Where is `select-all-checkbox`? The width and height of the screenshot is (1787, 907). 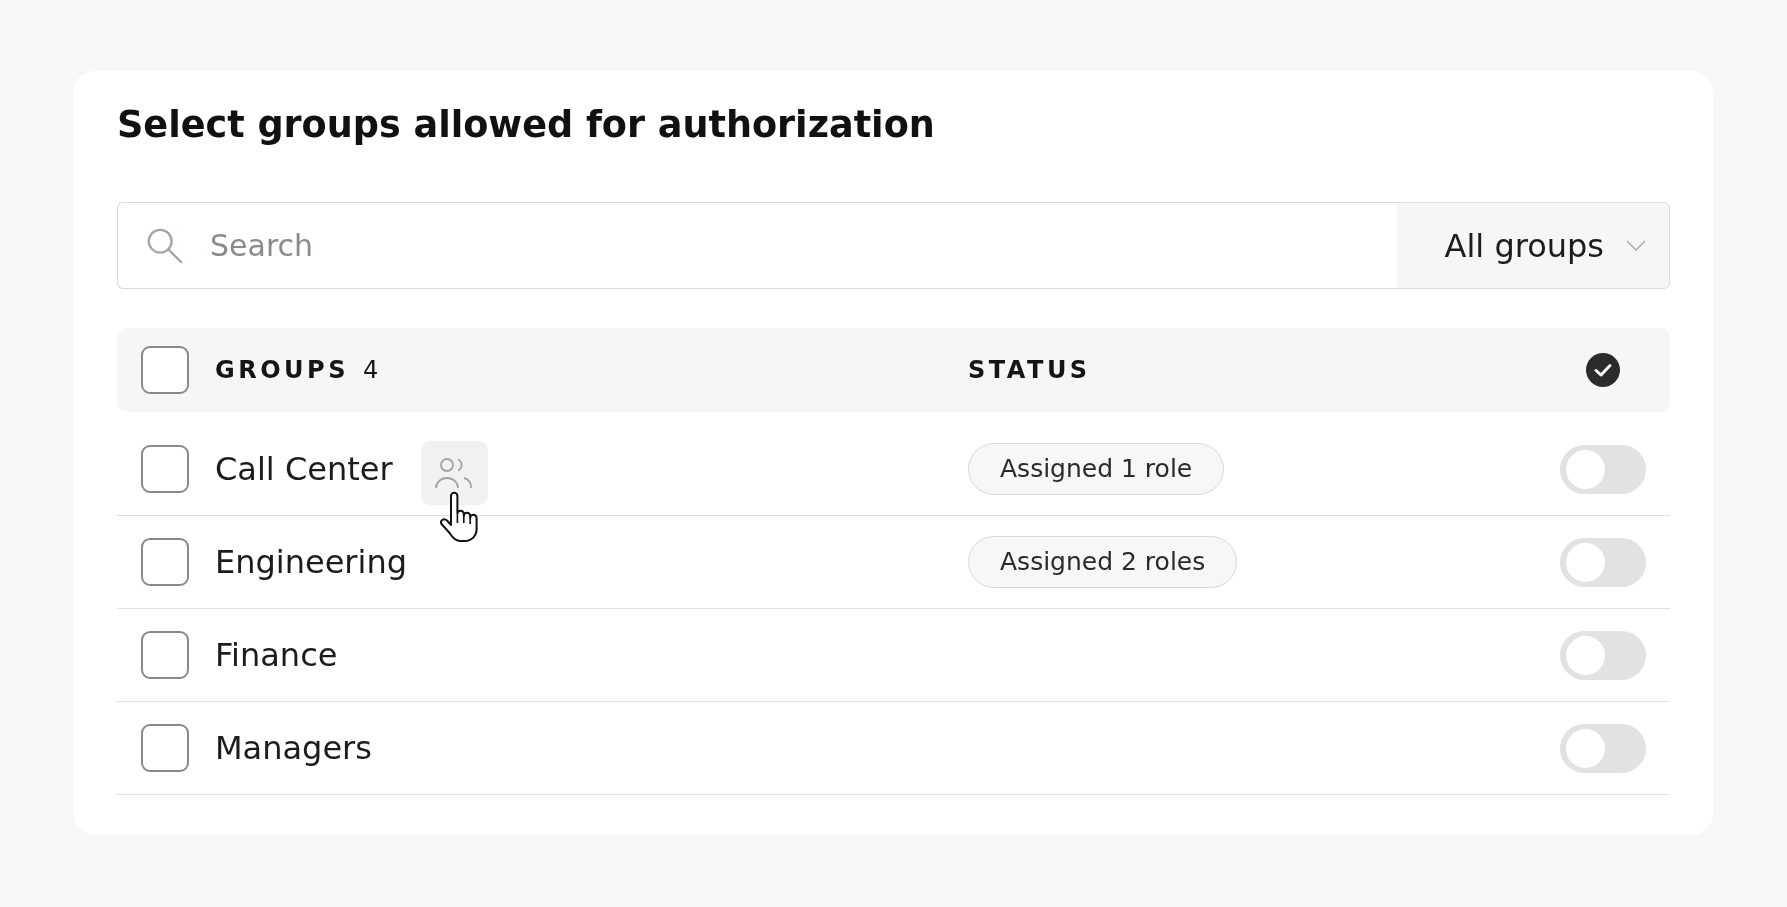 select-all-checkbox is located at coordinates (165, 370).